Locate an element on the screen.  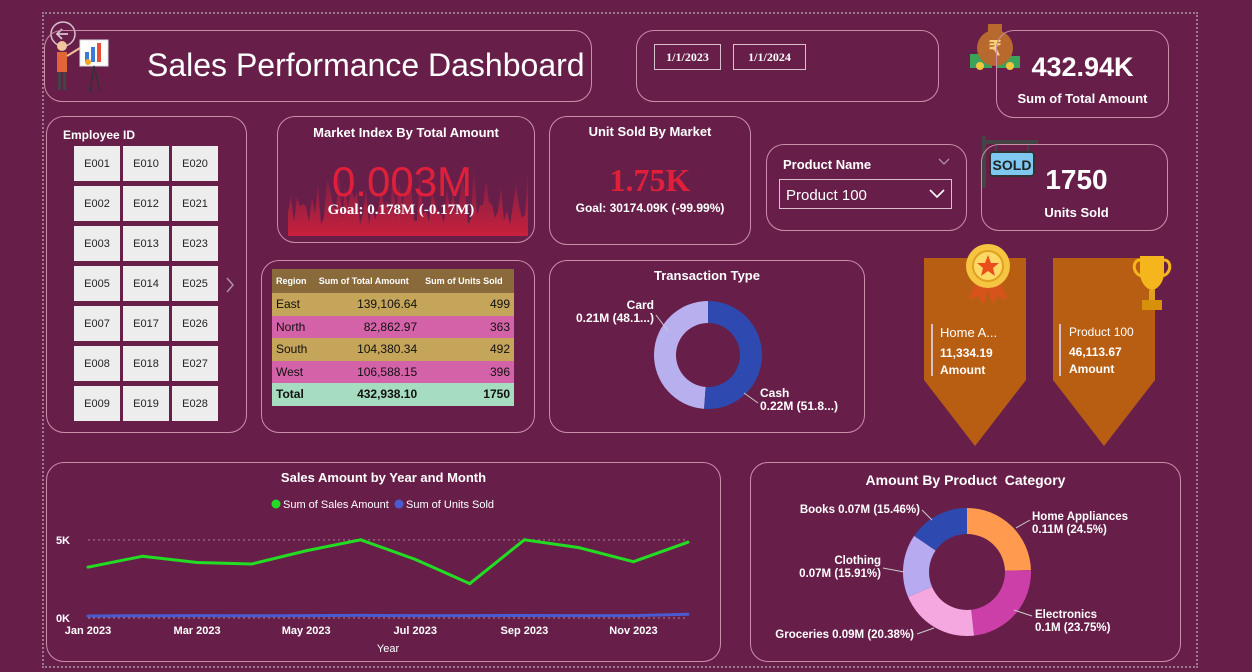
donut-slice-card is located at coordinates (681, 355).